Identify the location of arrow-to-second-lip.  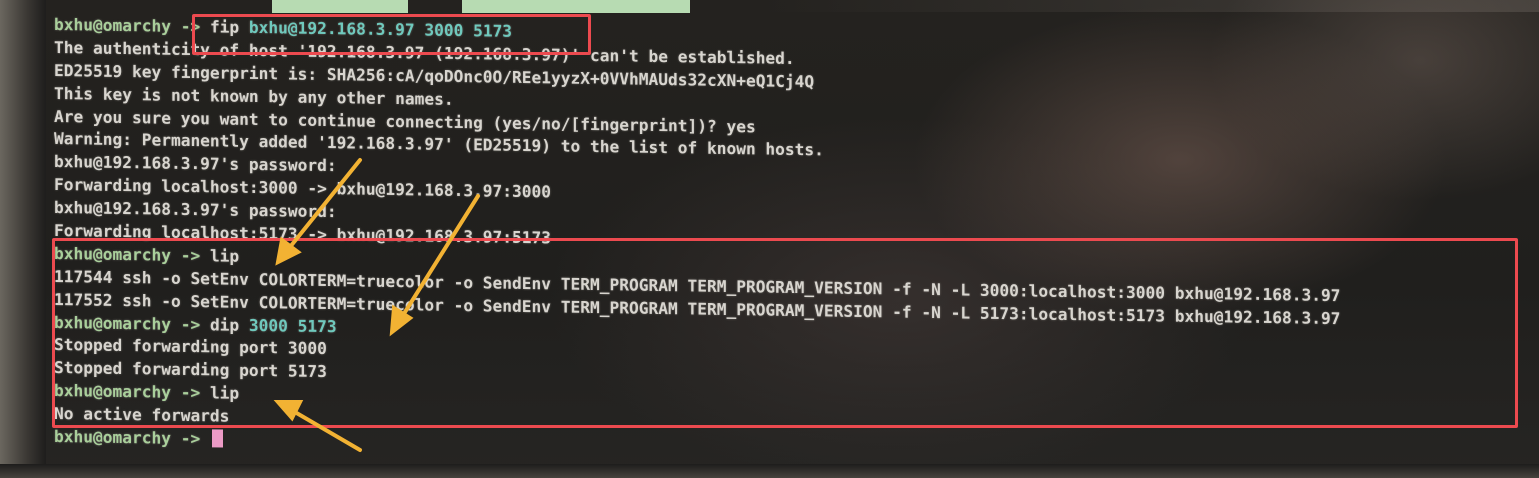
(324, 429).